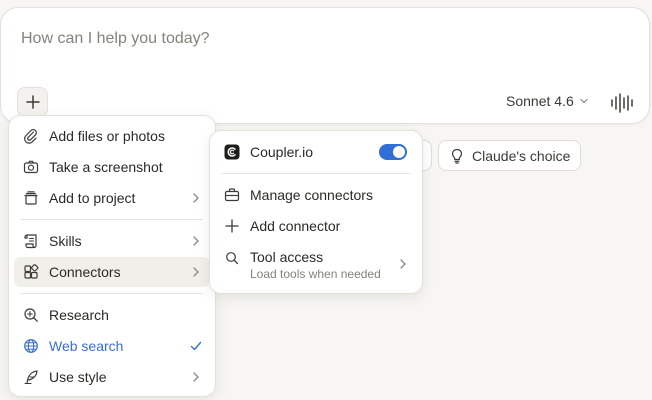  Describe the element at coordinates (86, 346) in the screenshot. I see `menu-item-label: Web search` at that location.